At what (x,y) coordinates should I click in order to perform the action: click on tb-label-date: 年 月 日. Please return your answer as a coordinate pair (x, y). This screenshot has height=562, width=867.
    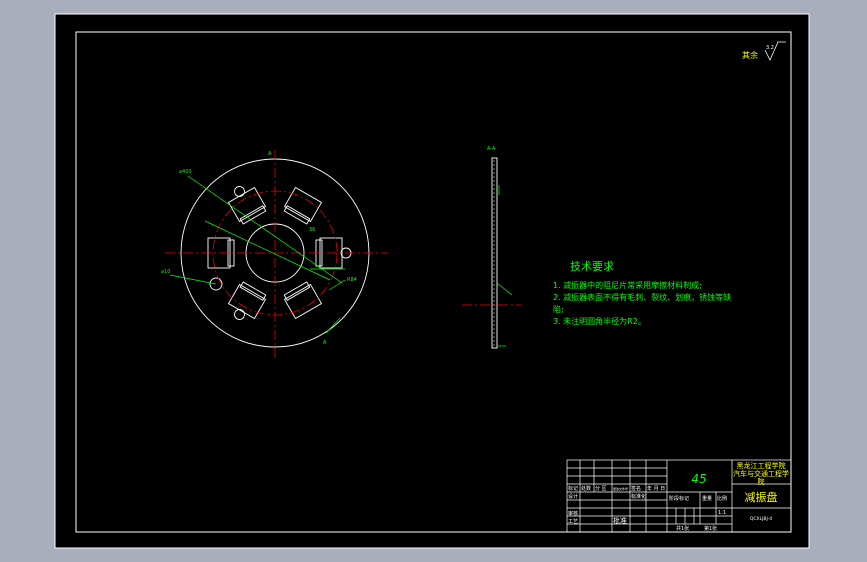
    Looking at the image, I should click on (656, 488).